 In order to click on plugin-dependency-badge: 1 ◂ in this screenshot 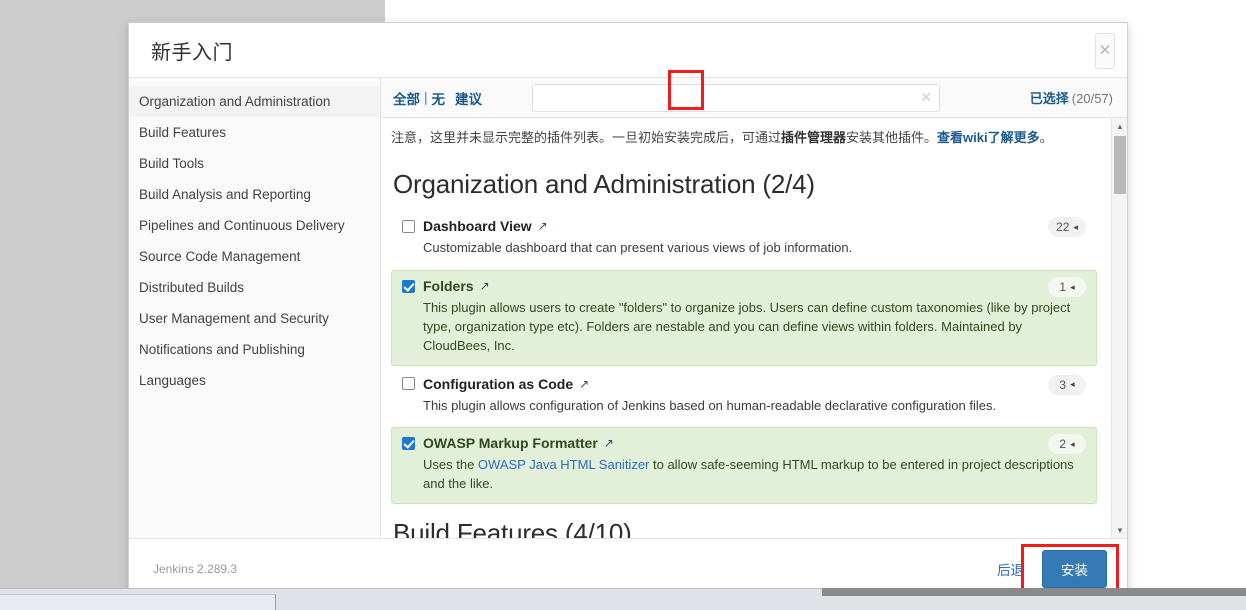, I will do `click(1067, 287)`.